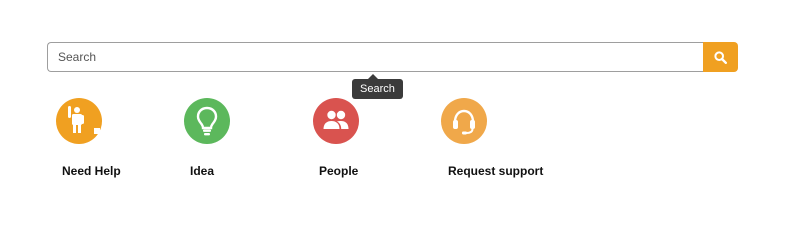 This screenshot has width=786, height=240. Describe the element at coordinates (375, 57) in the screenshot. I see `search-input` at that location.